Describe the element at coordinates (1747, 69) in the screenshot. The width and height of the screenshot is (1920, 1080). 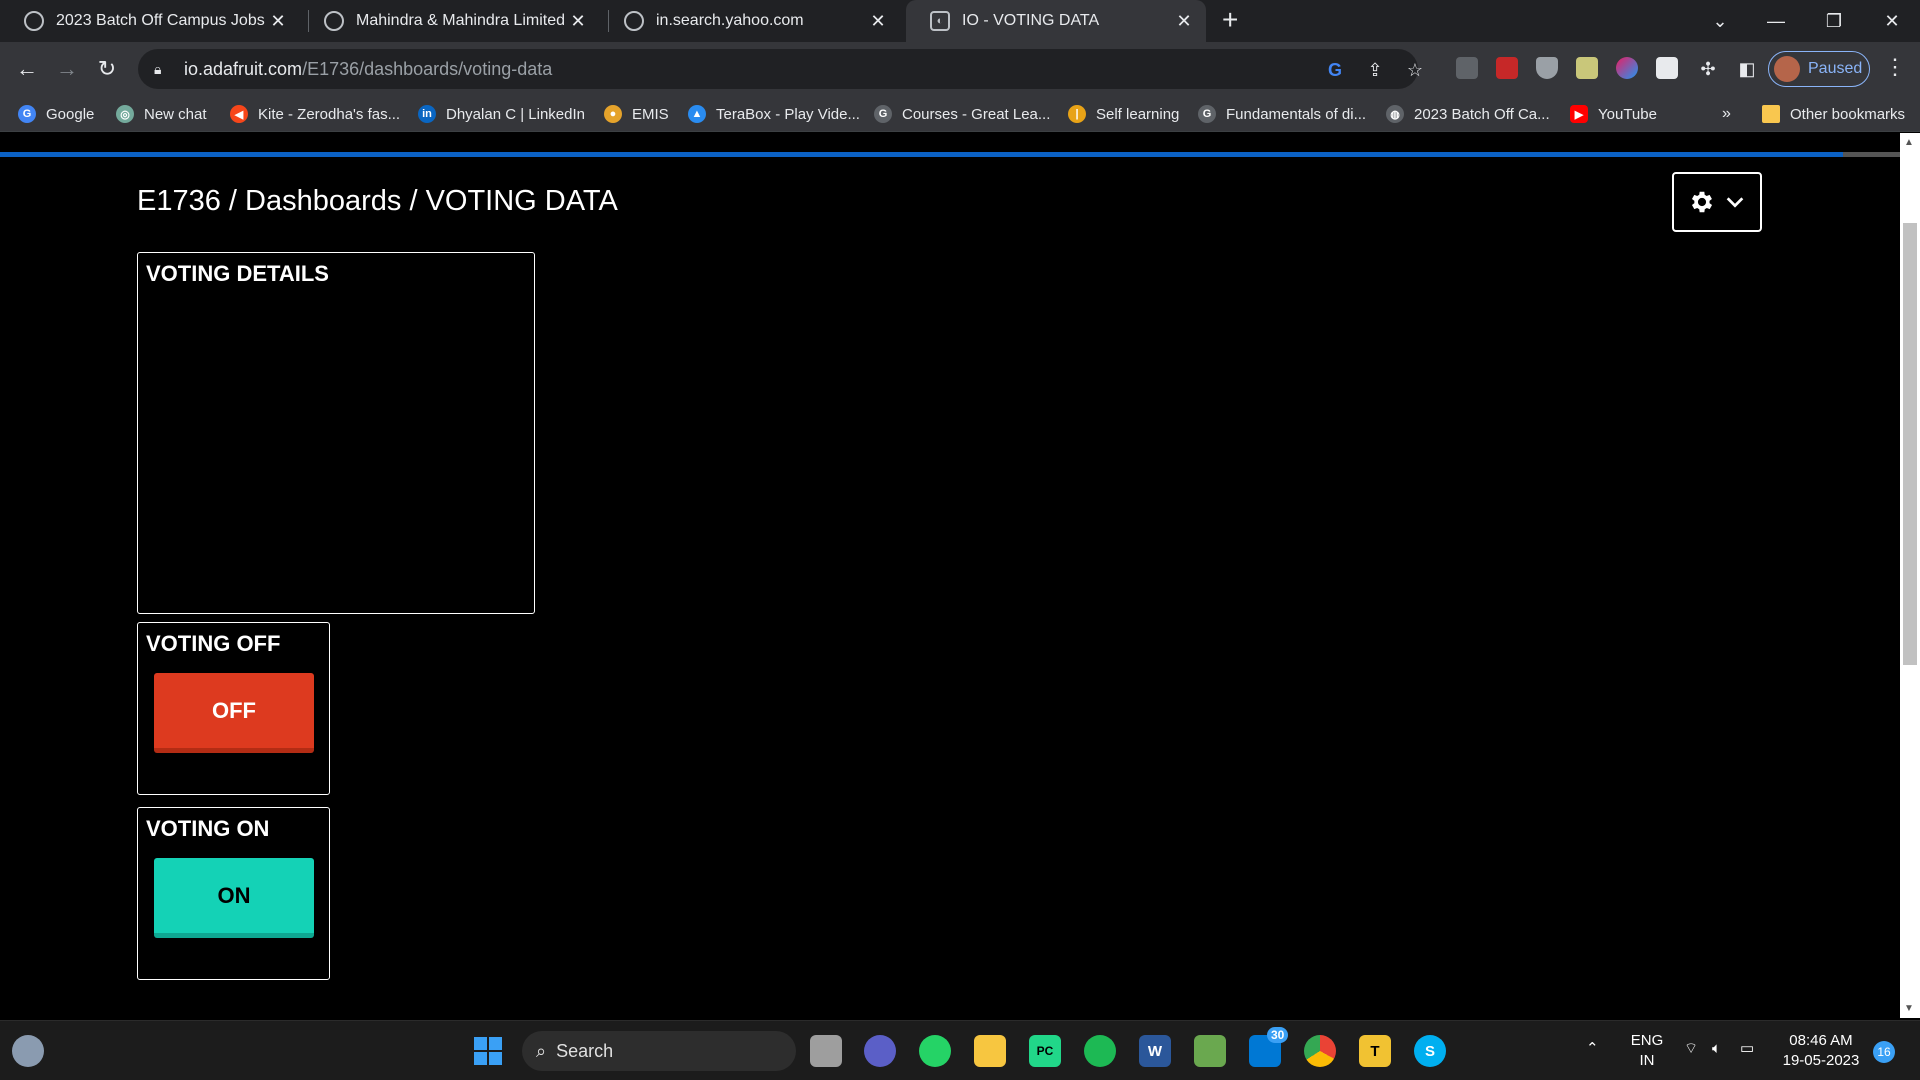
I see `side-panel-icon: ◧` at that location.